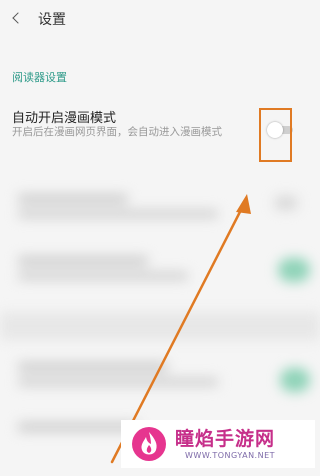  I want to click on back-arrow-icon, so click(17, 19).